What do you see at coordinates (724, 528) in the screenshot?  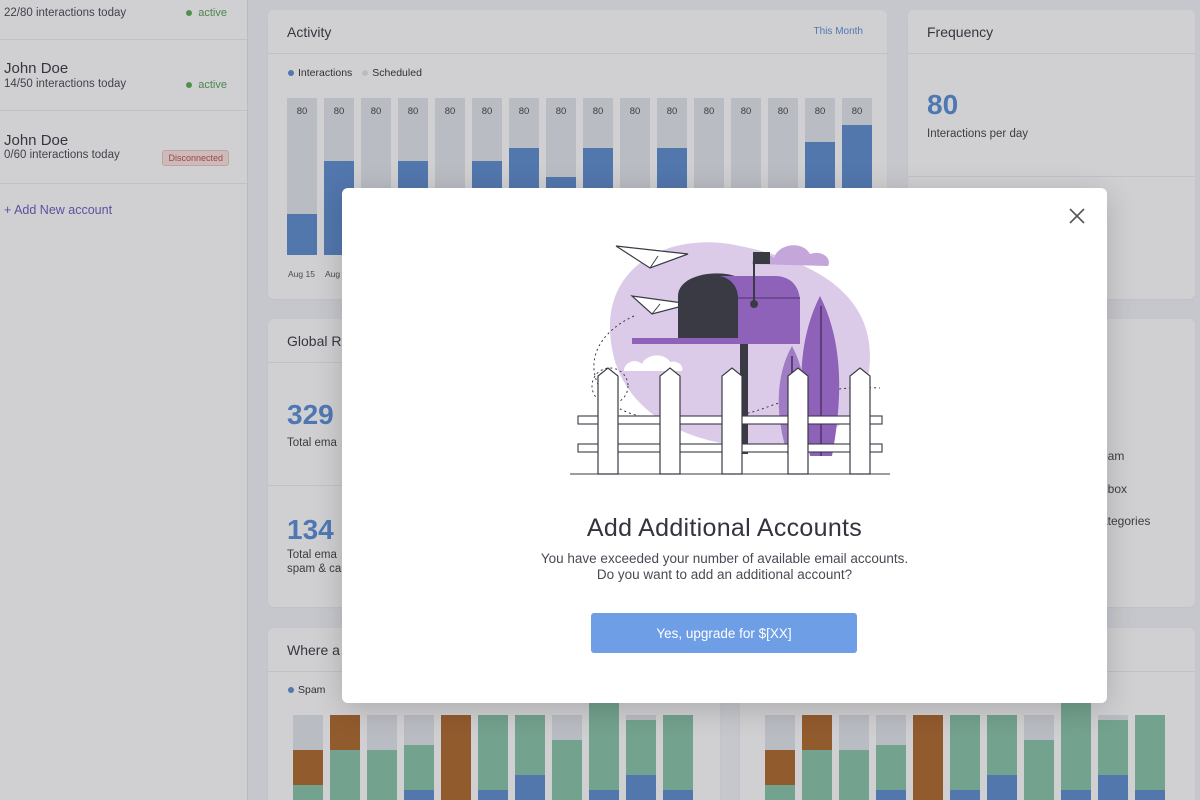 I see `modal-title: Add Additional Accounts` at bounding box center [724, 528].